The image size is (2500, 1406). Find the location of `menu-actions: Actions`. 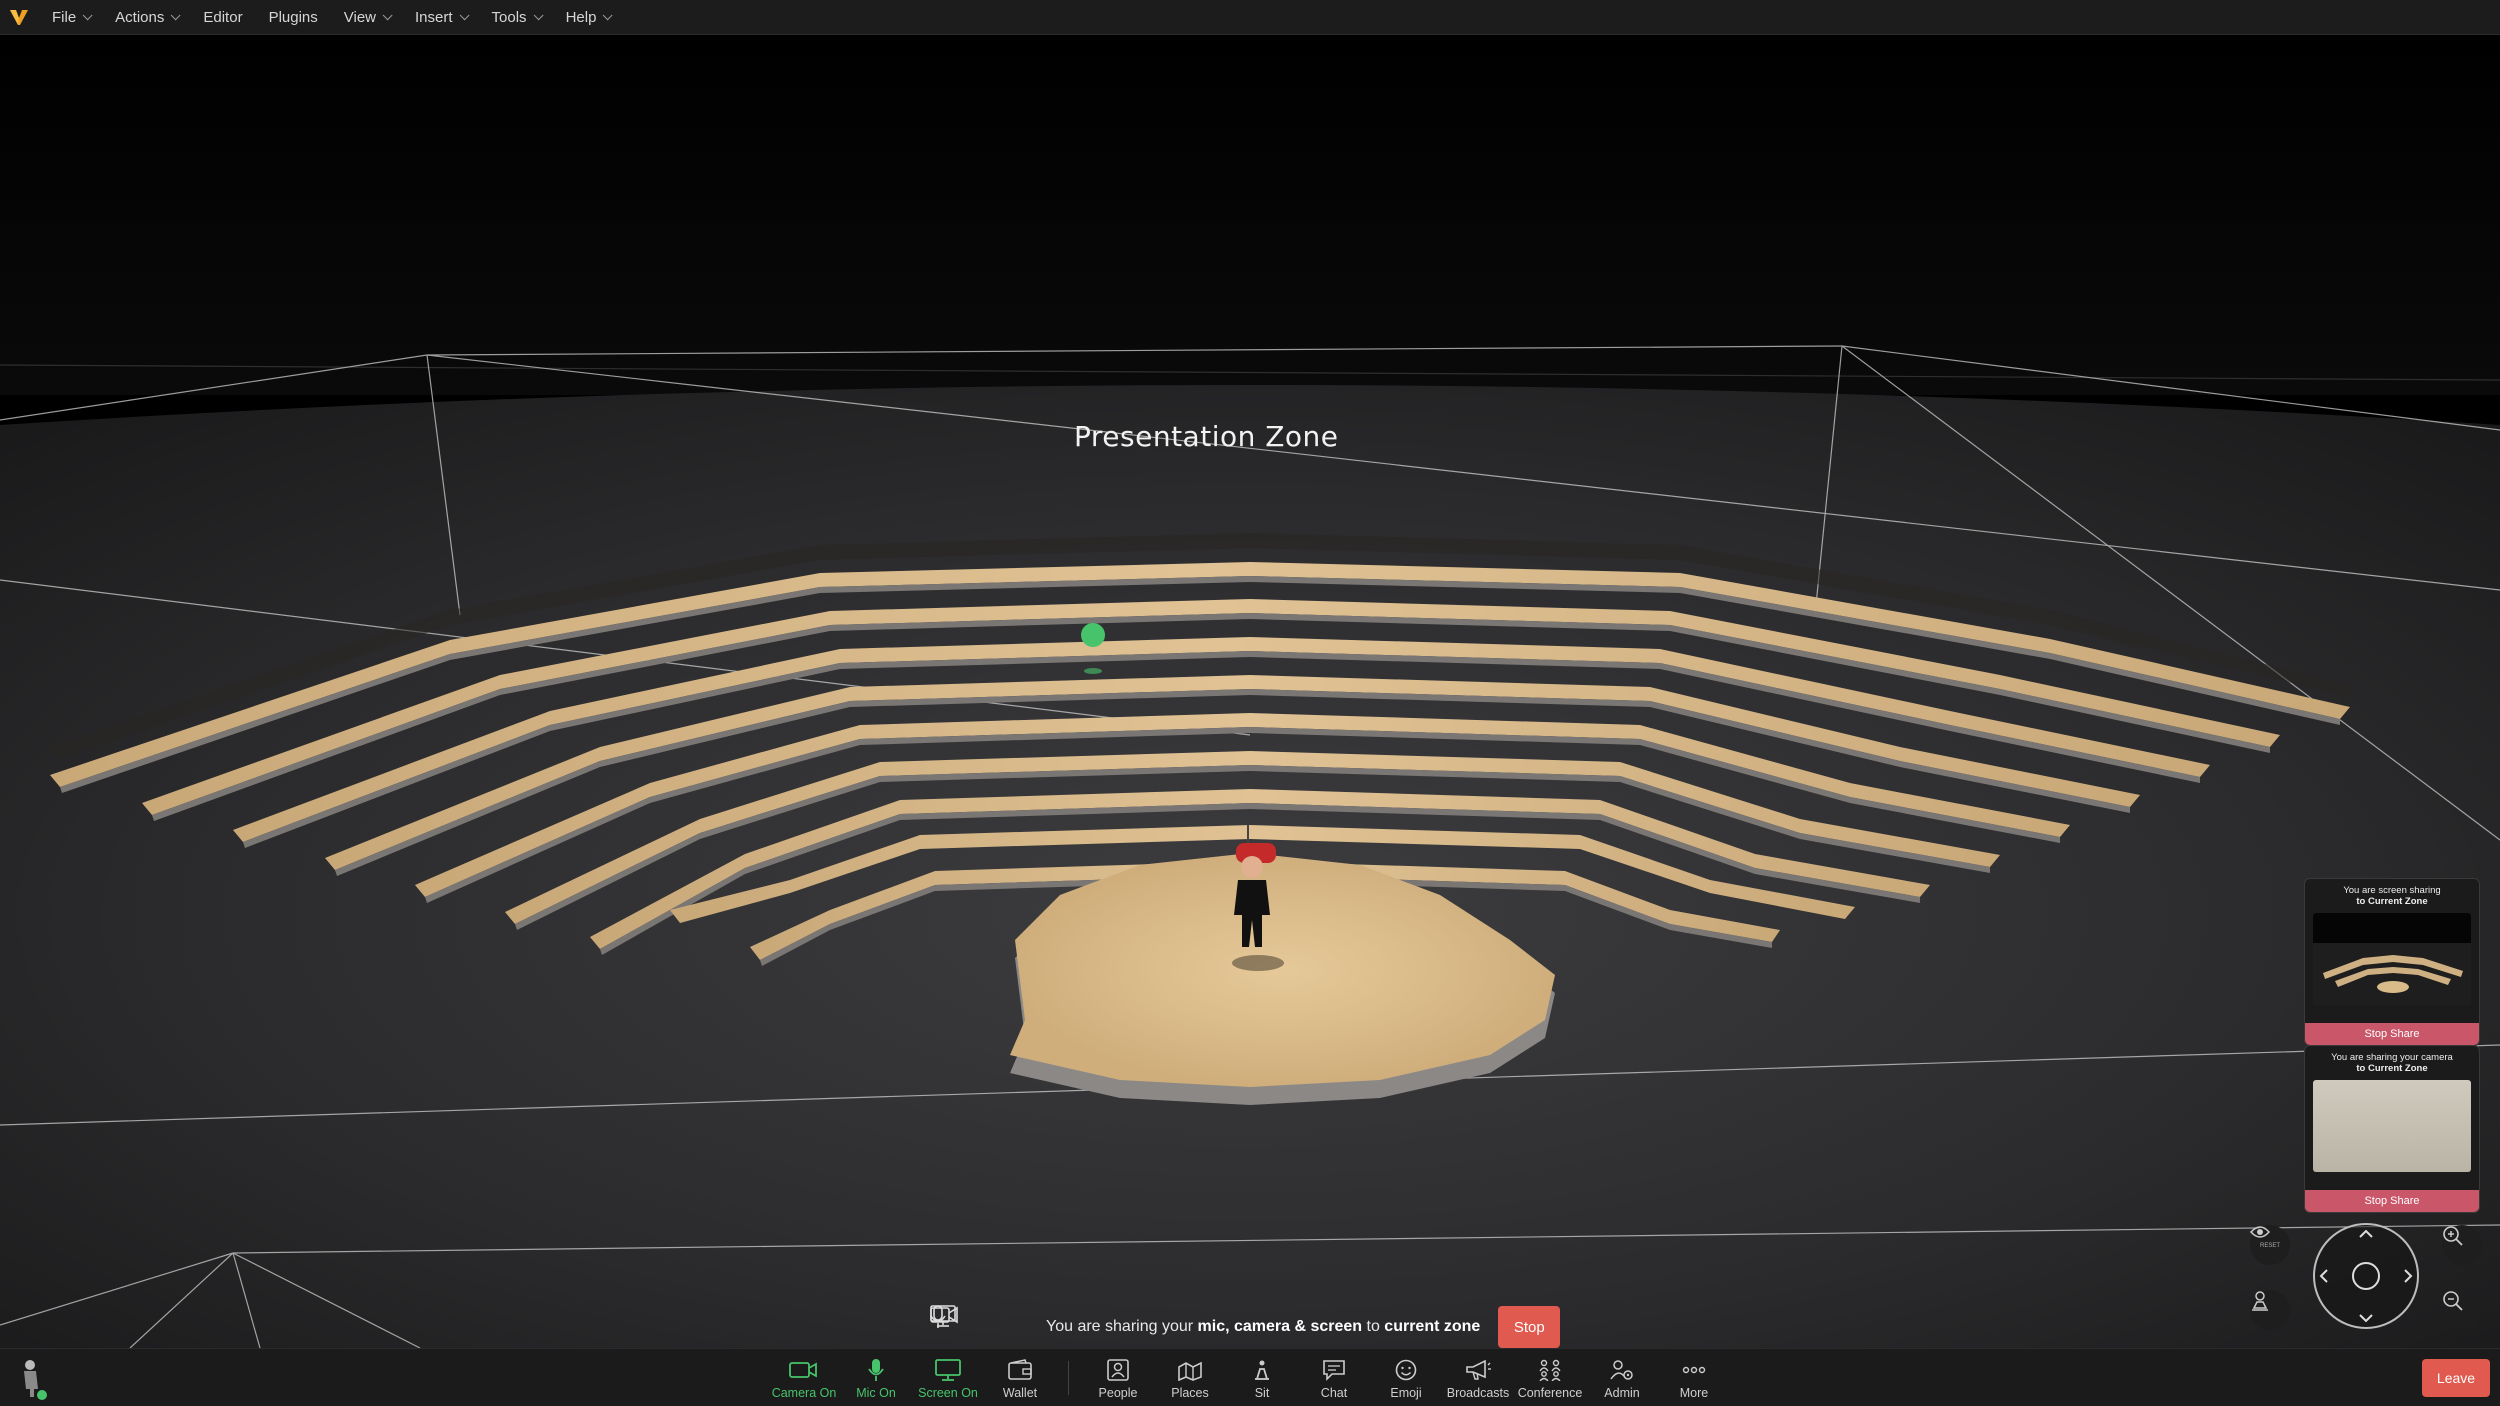

menu-actions: Actions is located at coordinates (148, 17).